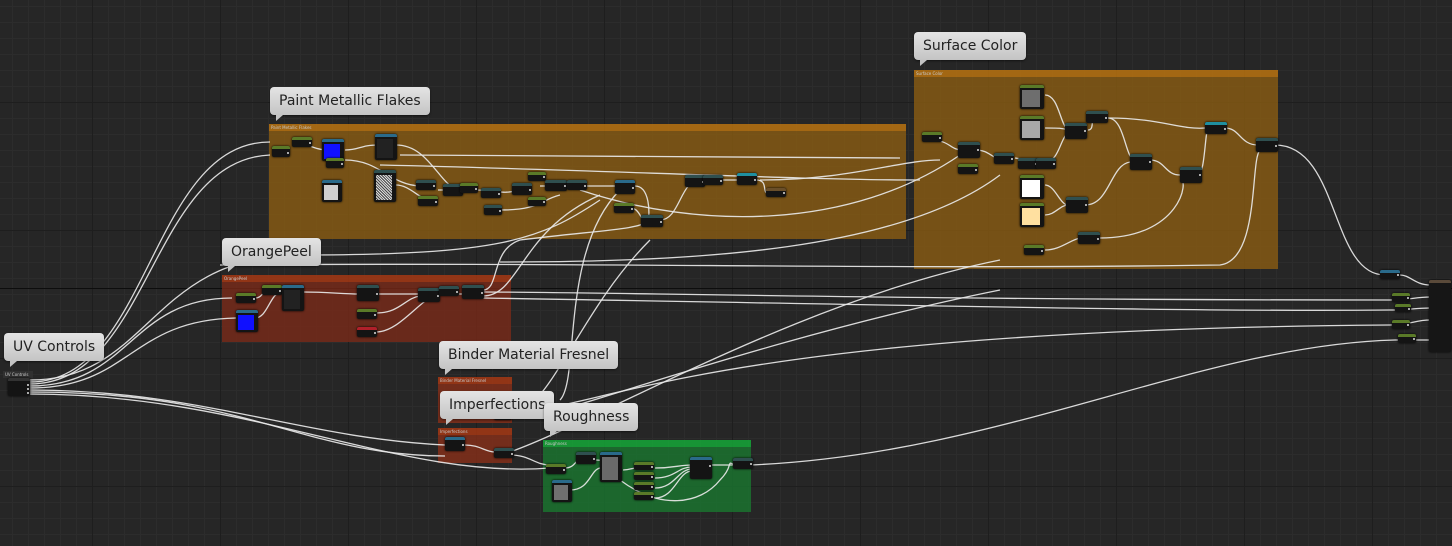  I want to click on comment-bubble-paint-metallic-flakes: Paint Metallic Flakes, so click(350, 104).